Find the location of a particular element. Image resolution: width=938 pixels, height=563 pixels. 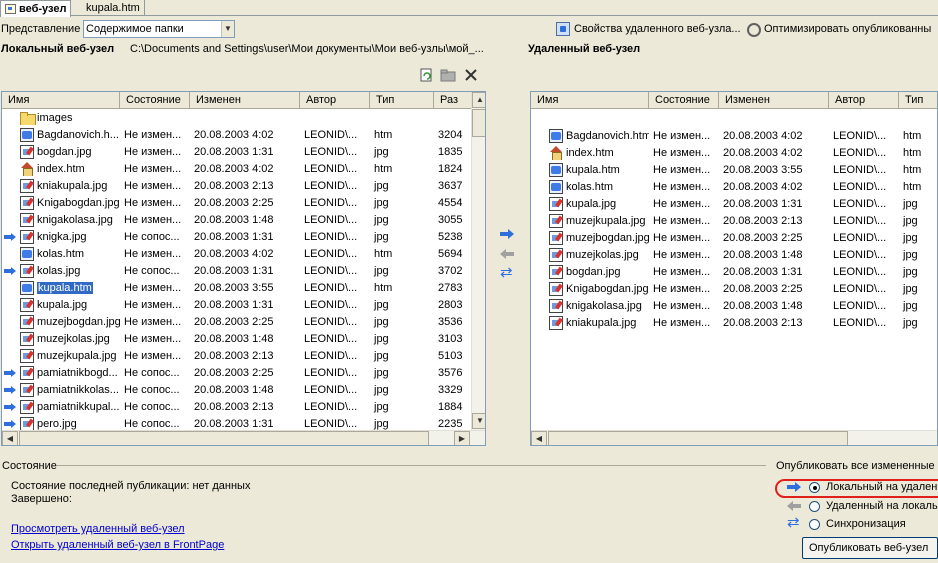

modified-cell: 20.08.2003 2:25 is located at coordinates (234, 202).